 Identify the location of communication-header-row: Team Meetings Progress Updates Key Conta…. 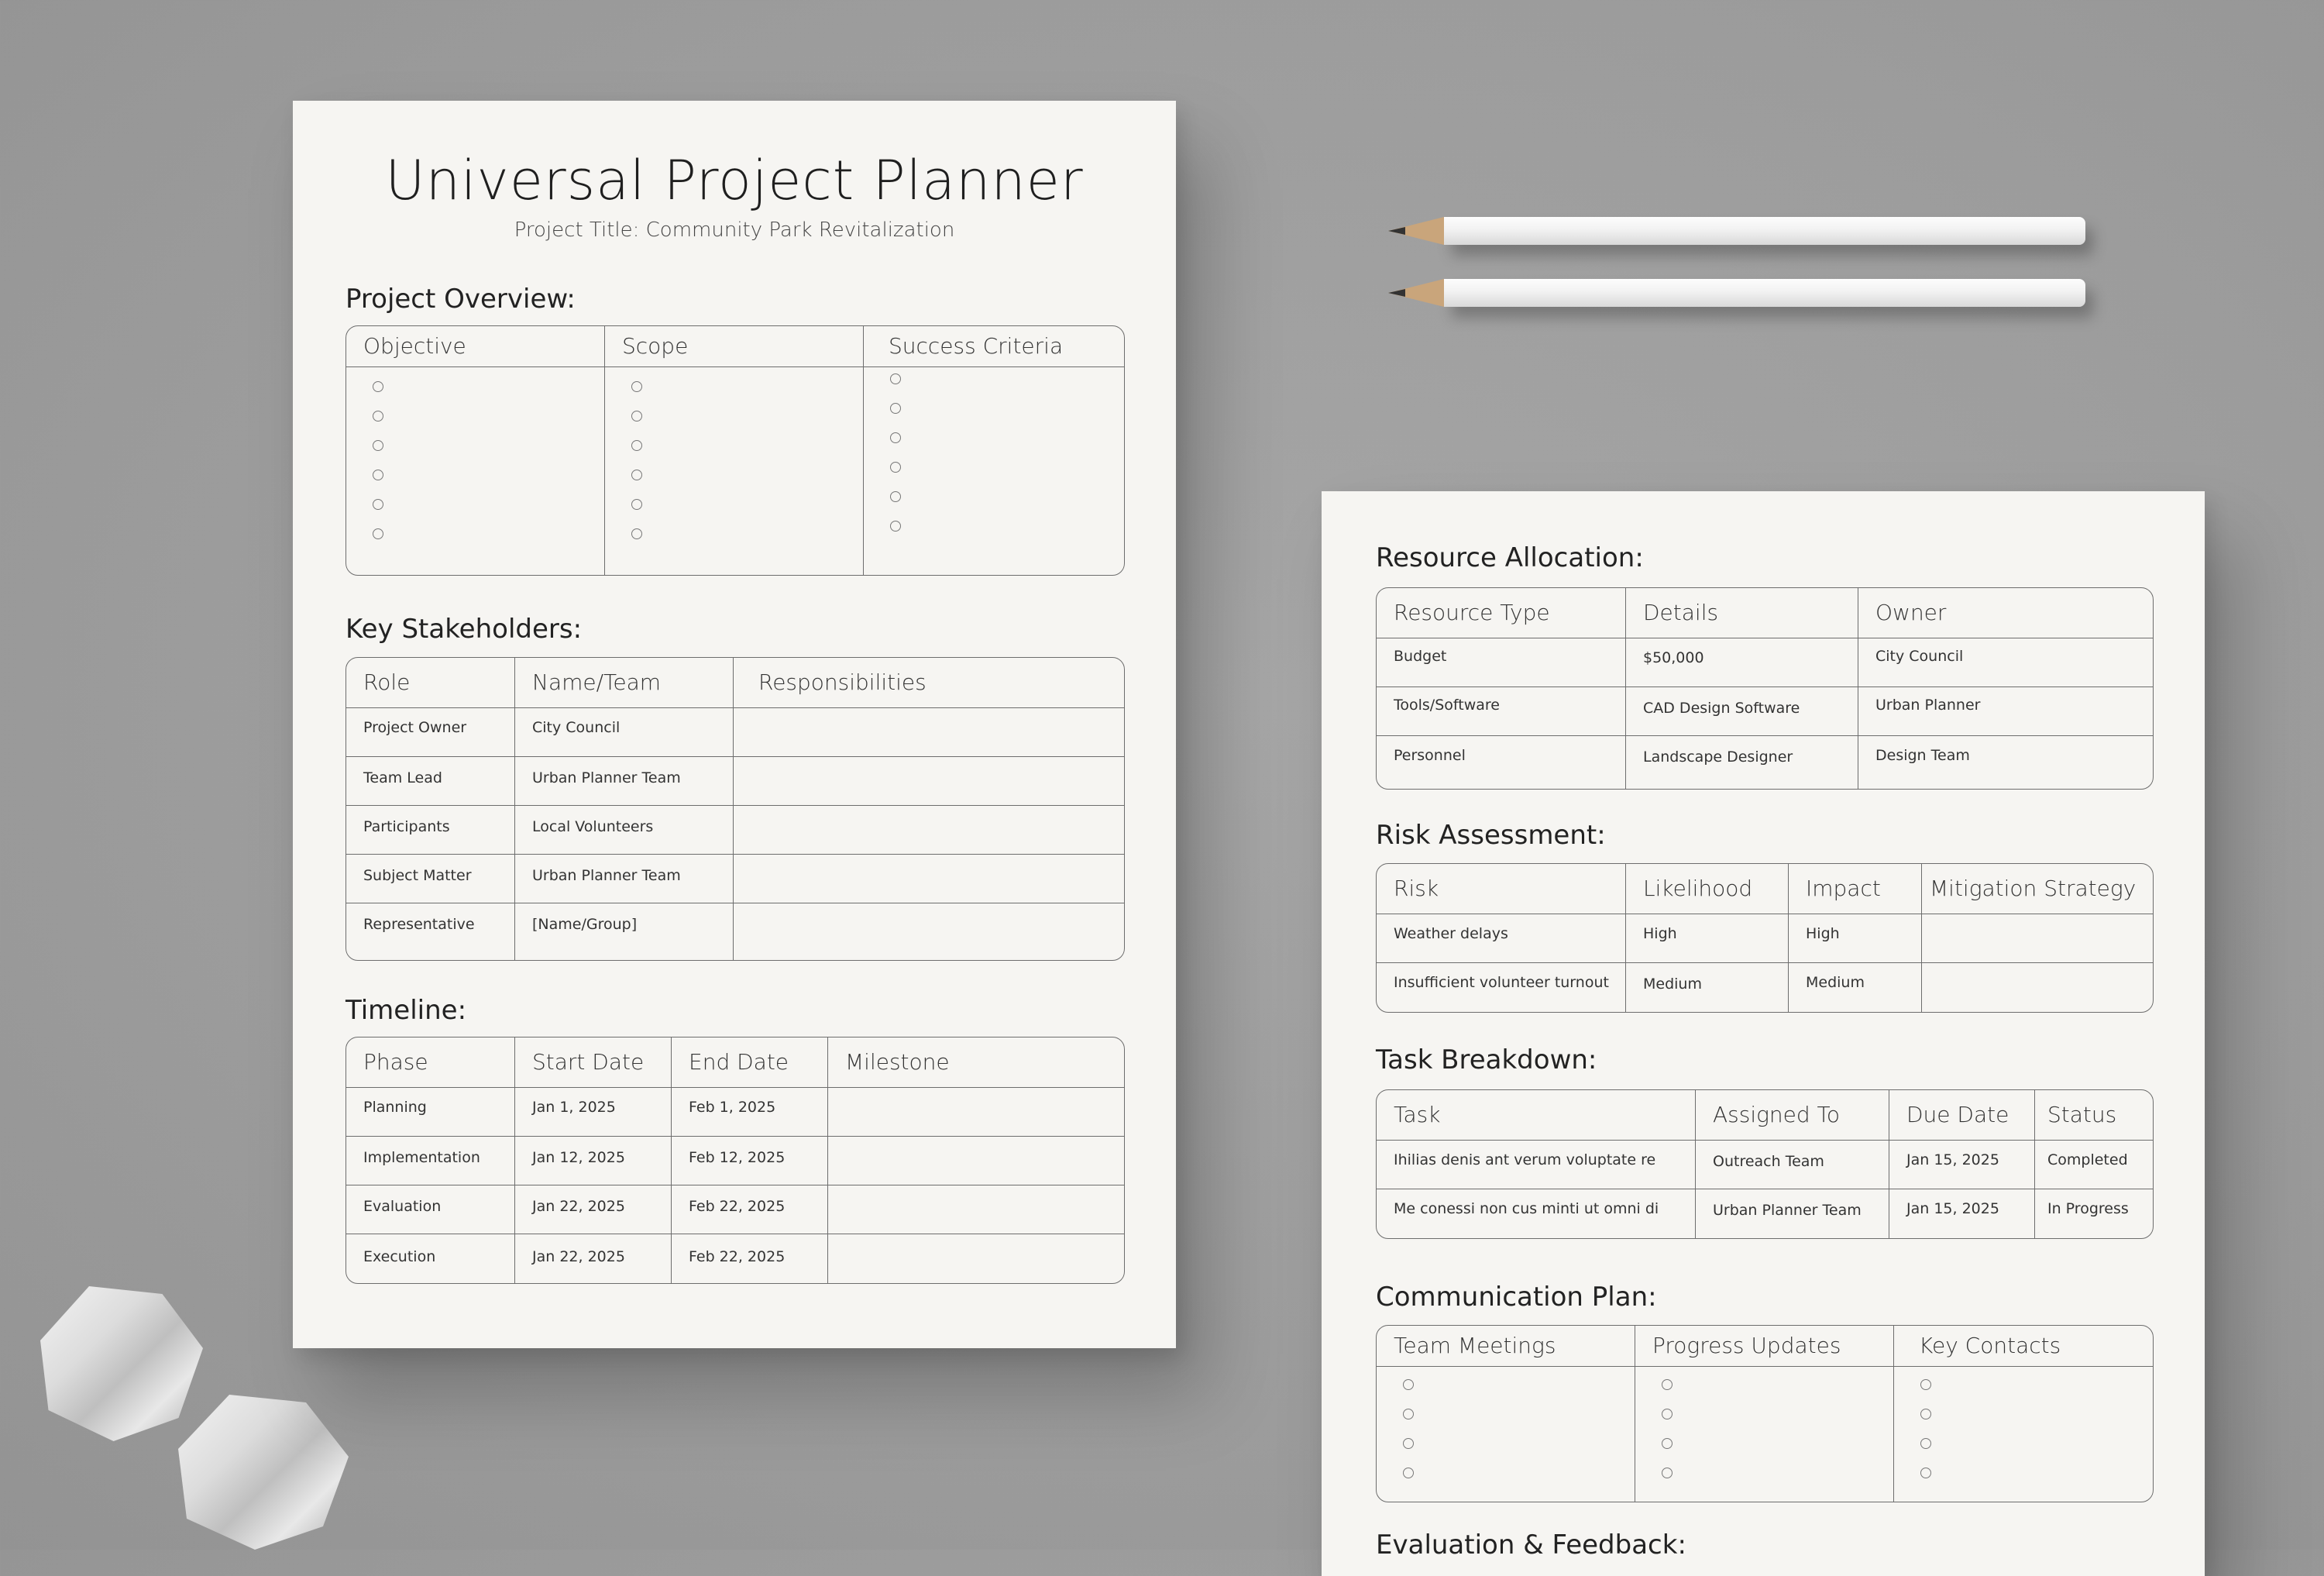
(1765, 1346).